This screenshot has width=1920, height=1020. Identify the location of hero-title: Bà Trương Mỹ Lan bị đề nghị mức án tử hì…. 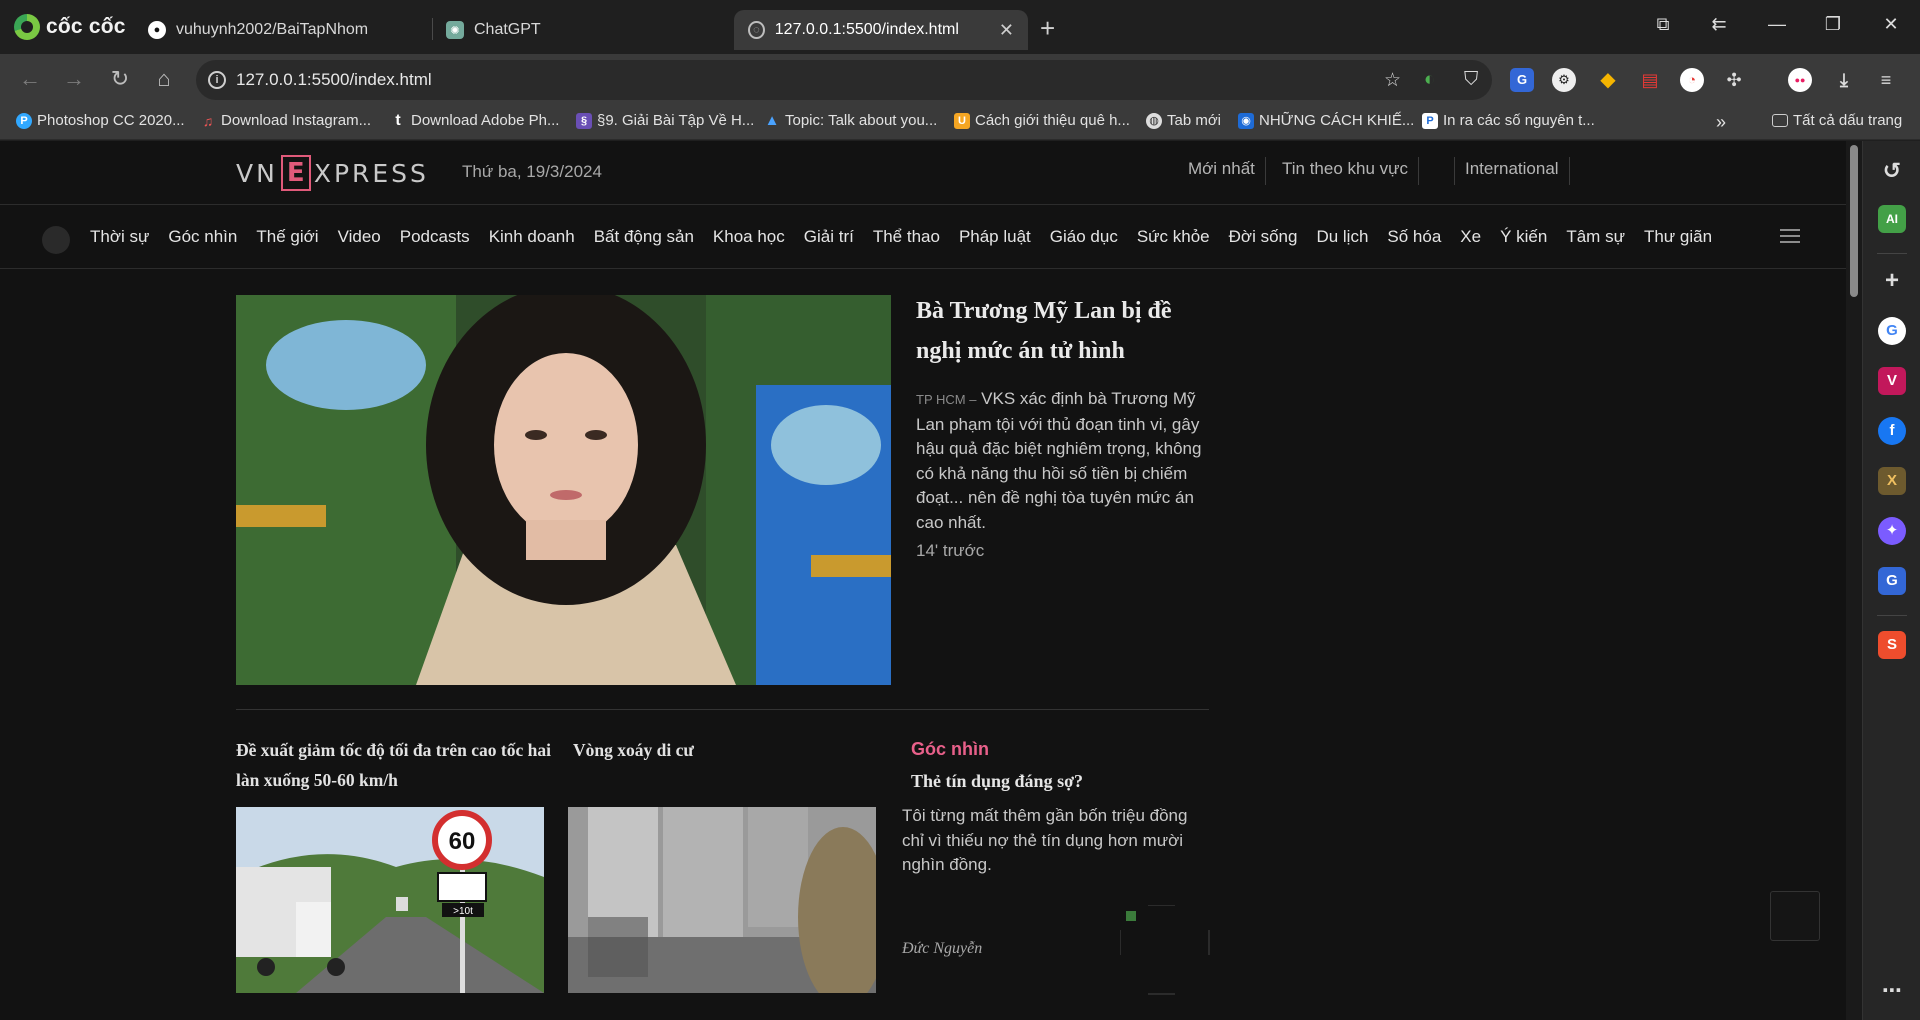
(1066, 331).